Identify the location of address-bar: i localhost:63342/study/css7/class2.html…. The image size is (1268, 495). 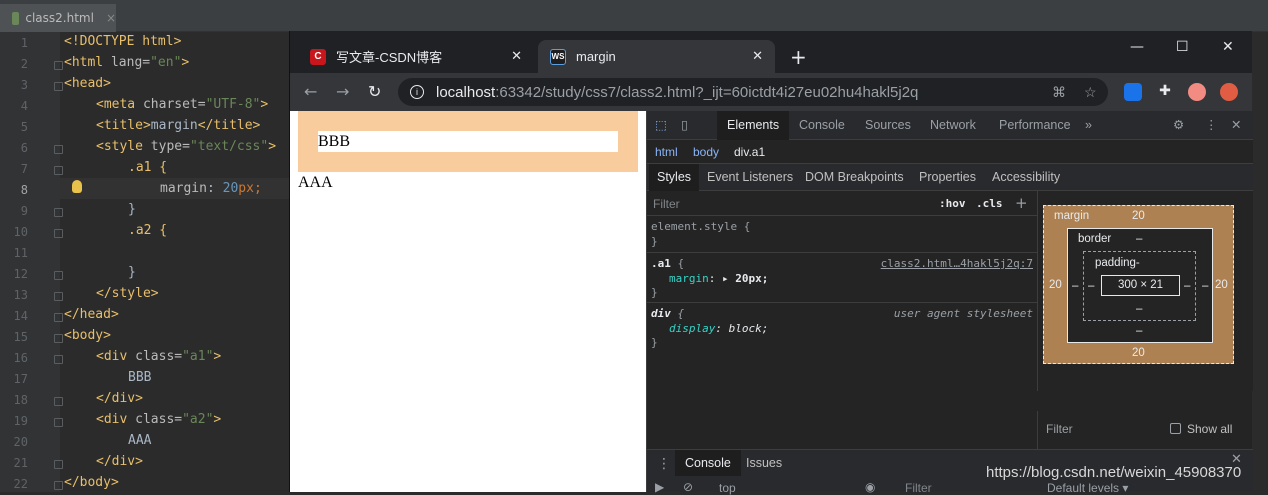
(753, 92).